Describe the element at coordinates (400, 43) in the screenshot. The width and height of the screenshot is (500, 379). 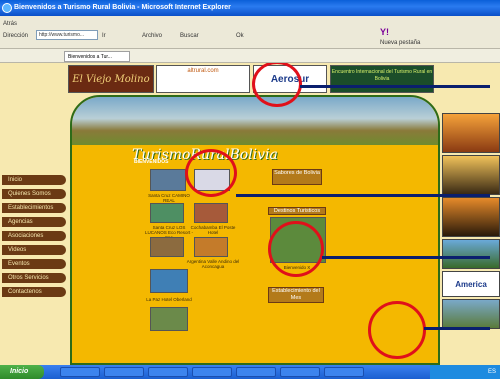
I see `new-tab-button: Nueva pestaña` at that location.